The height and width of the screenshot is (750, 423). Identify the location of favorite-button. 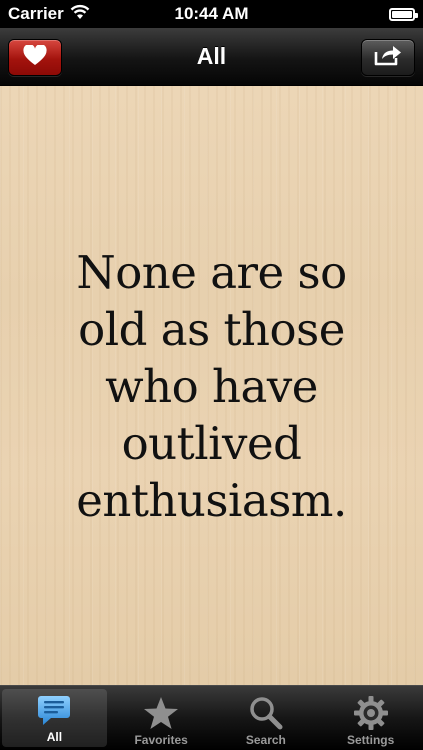
(35, 57).